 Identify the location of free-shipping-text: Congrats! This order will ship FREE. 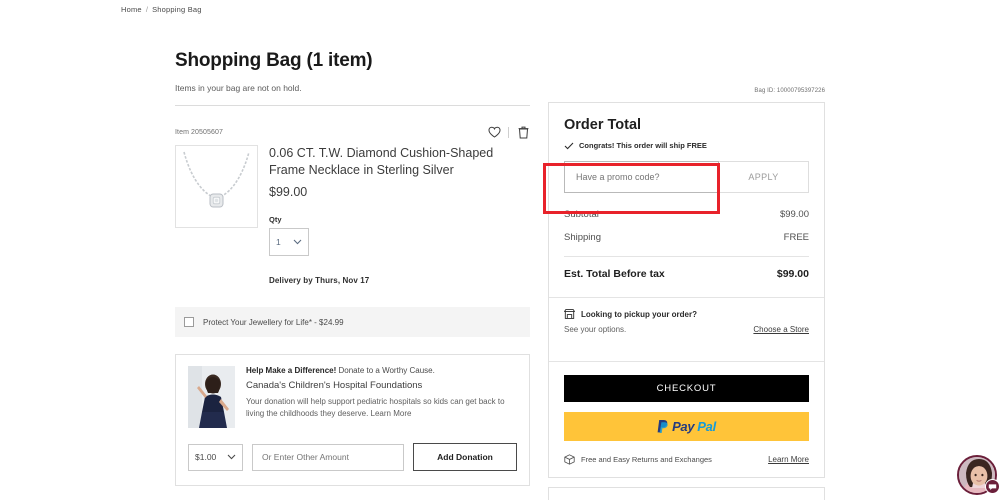
(643, 145).